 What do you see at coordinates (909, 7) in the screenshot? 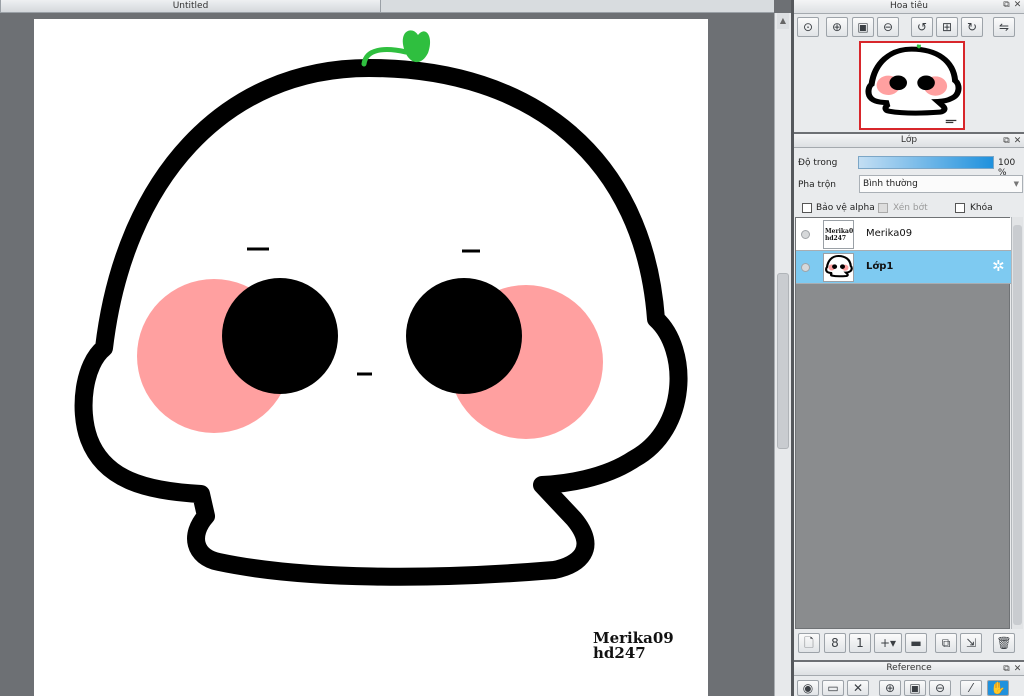
I see `navigator-title: Hoa tiêu` at bounding box center [909, 7].